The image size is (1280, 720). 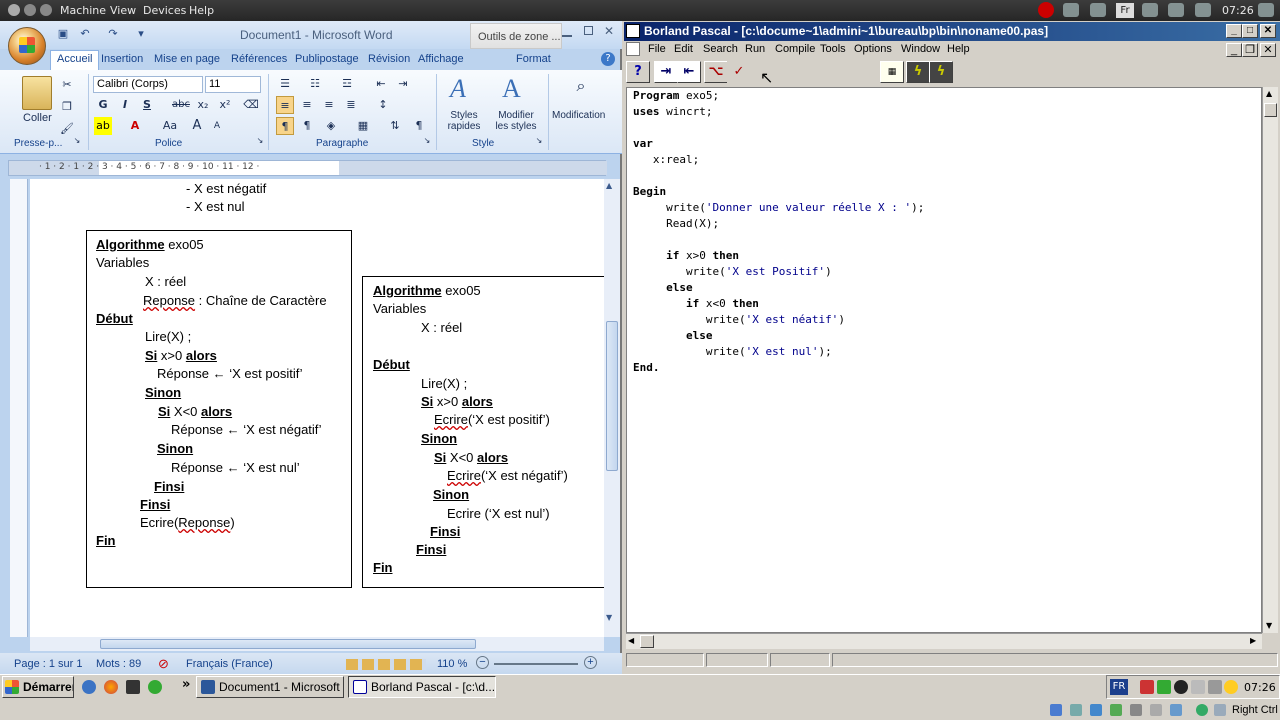 What do you see at coordinates (229, 664) in the screenshot?
I see `status-language: Français (France)` at bounding box center [229, 664].